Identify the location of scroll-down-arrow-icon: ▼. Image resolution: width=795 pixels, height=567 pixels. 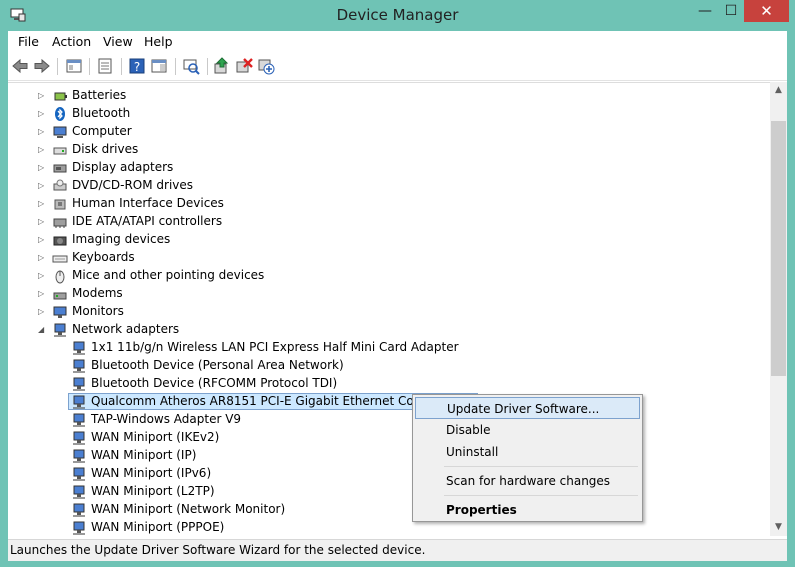
(778, 527).